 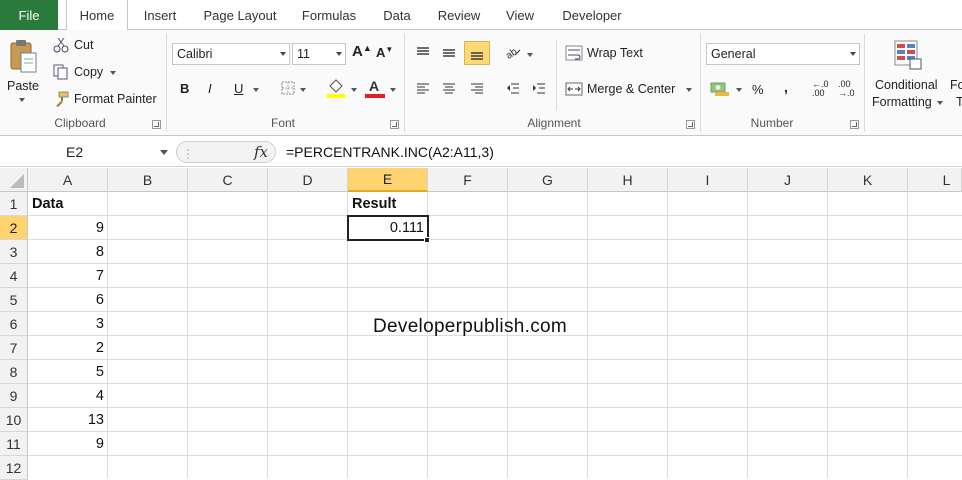 What do you see at coordinates (303, 90) in the screenshot?
I see `borders-dropdown-arrow` at bounding box center [303, 90].